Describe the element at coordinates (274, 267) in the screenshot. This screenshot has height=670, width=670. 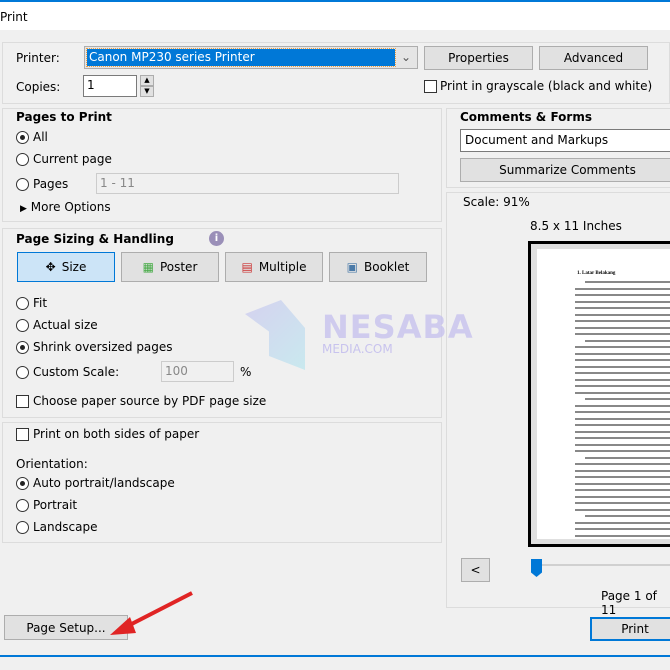
I see `multiple-button: ▤ Multiple` at that location.